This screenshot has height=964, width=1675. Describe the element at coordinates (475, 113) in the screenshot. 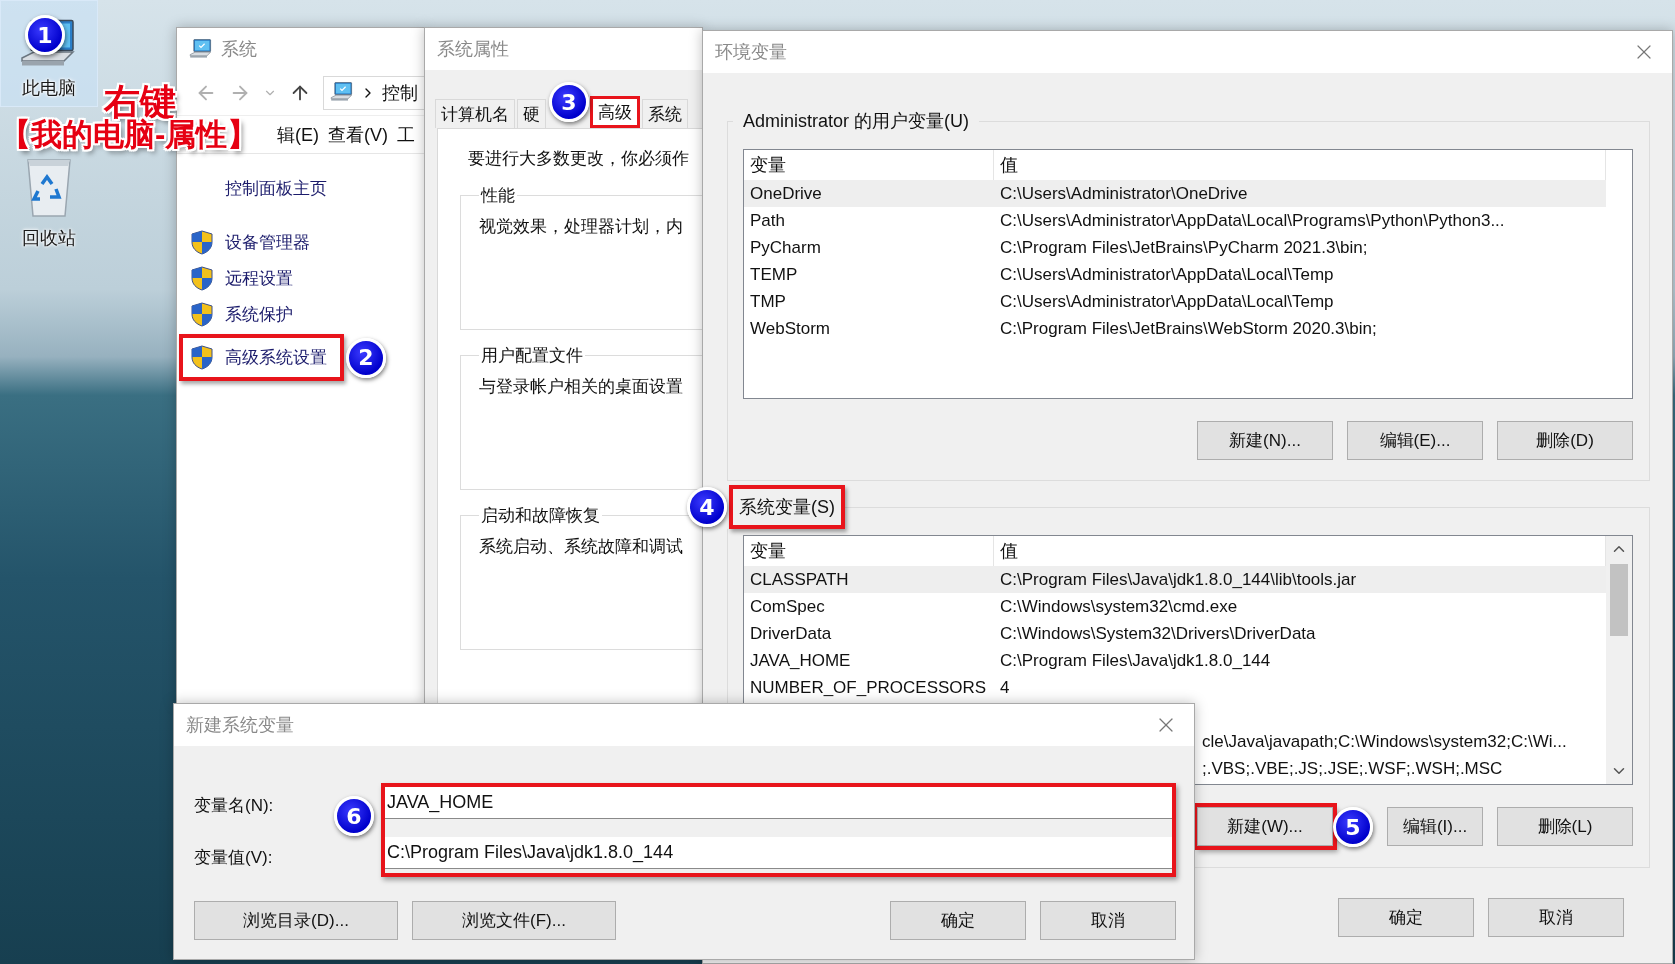

I see `tab: 计算机名` at that location.